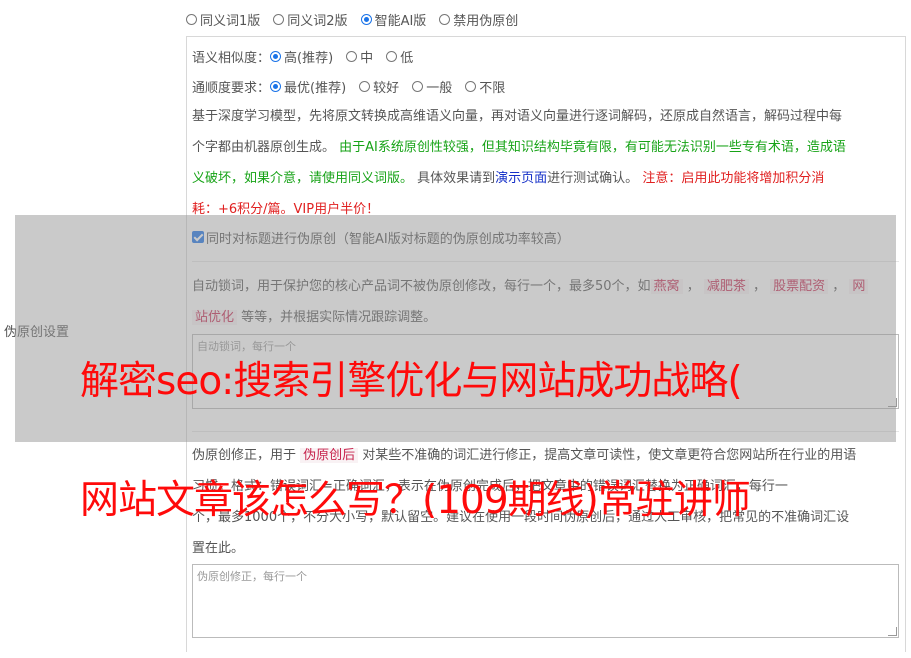 This screenshot has height=658, width=911. I want to click on demo-page-link: 演示页面, so click(521, 178).